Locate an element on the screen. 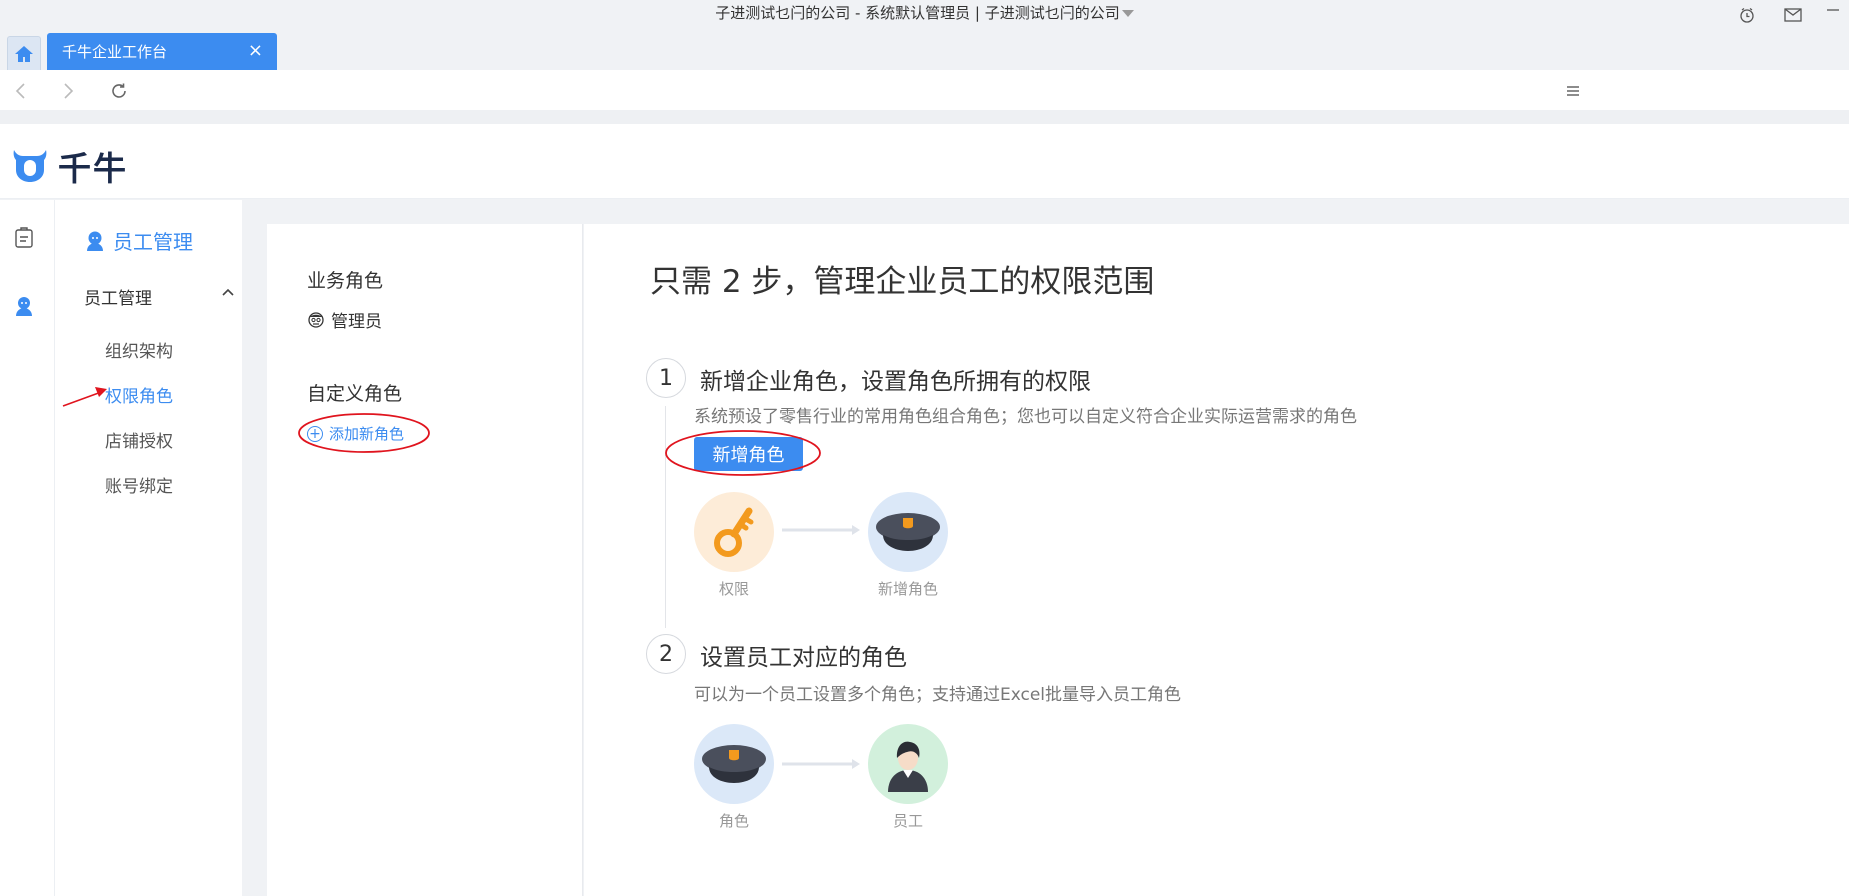 This screenshot has height=896, width=1849. employee-avatar-icon is located at coordinates (908, 764).